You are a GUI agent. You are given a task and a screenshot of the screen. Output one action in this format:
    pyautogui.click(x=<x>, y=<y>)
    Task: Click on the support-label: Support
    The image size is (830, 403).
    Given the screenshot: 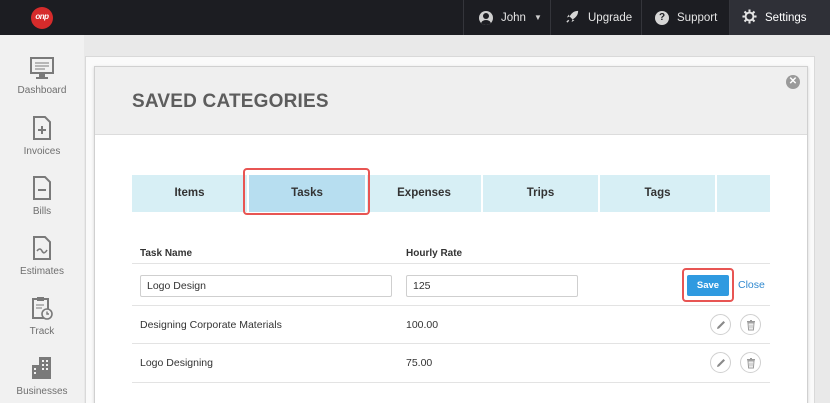 What is the action you would take?
    pyautogui.click(x=697, y=17)
    